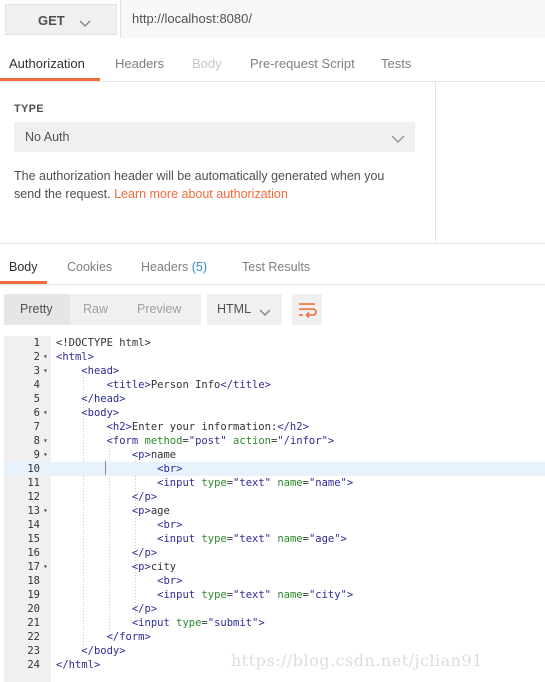 The image size is (545, 682). What do you see at coordinates (51, 20) in the screenshot?
I see `method-label: GET` at bounding box center [51, 20].